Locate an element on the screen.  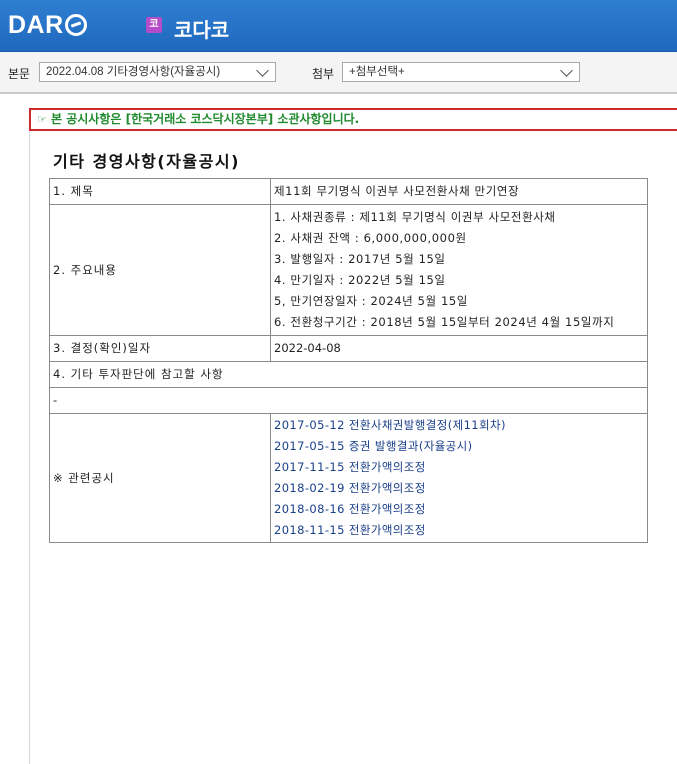
other-info-label: 4. 기타 투자판단에 참고할 사항 is located at coordinates (348, 374).